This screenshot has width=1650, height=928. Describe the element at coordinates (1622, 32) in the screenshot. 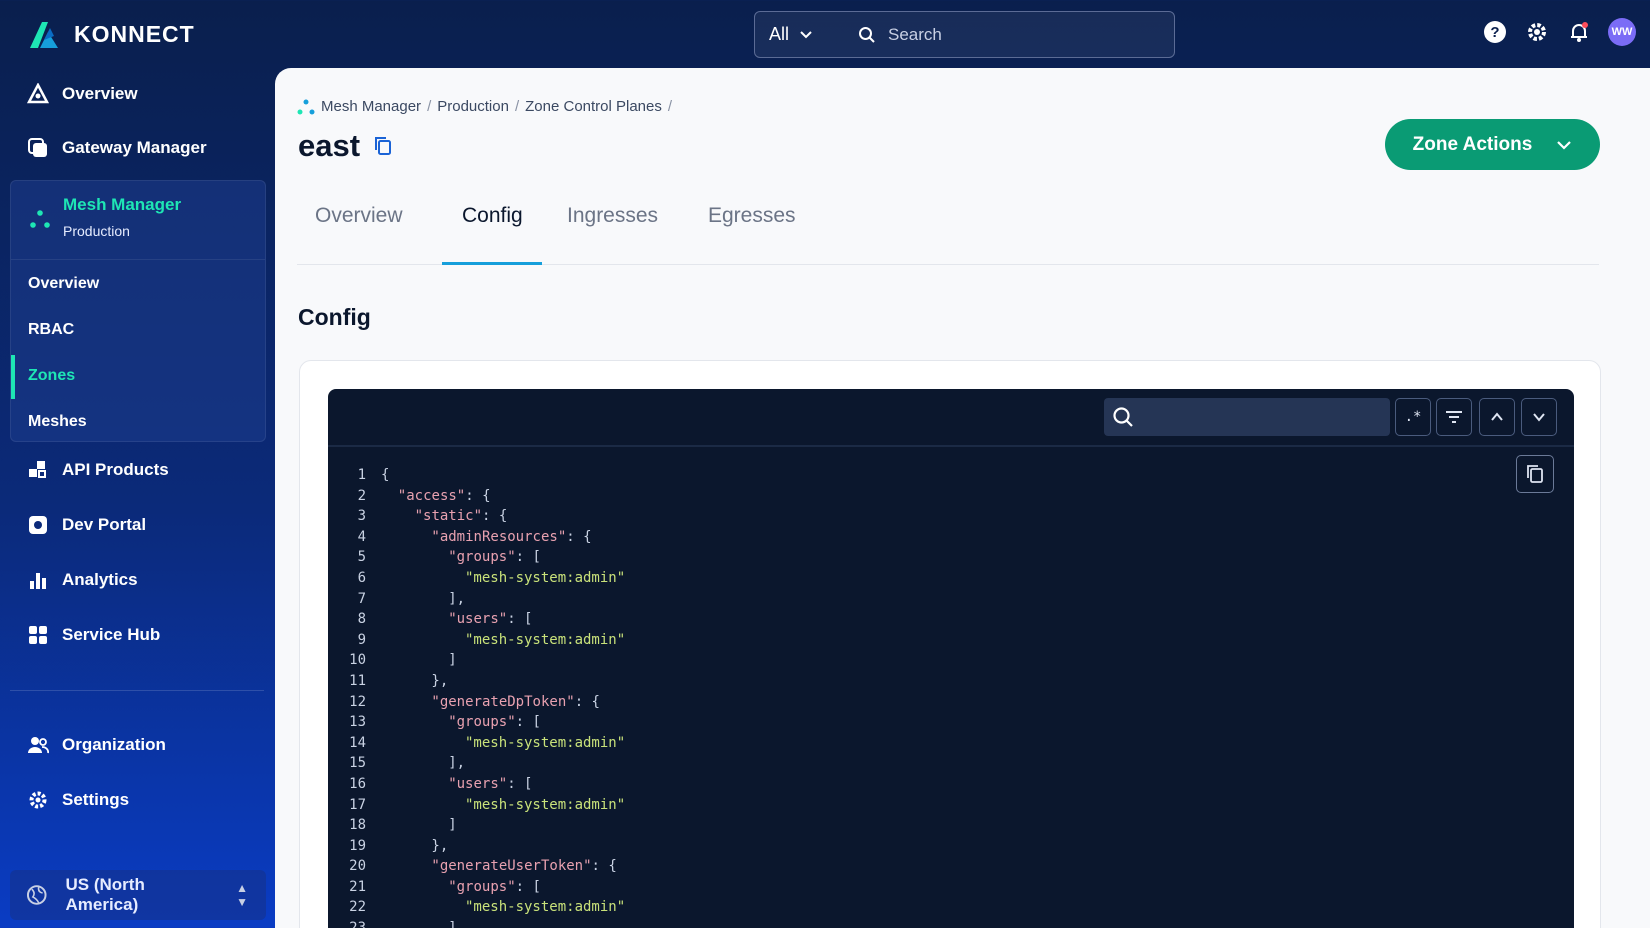

I see `avatar: WW` at that location.